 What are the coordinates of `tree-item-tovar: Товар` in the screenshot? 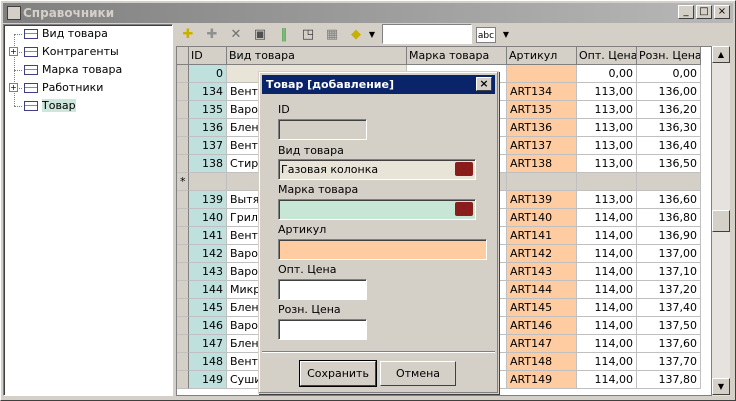 It's located at (50, 106).